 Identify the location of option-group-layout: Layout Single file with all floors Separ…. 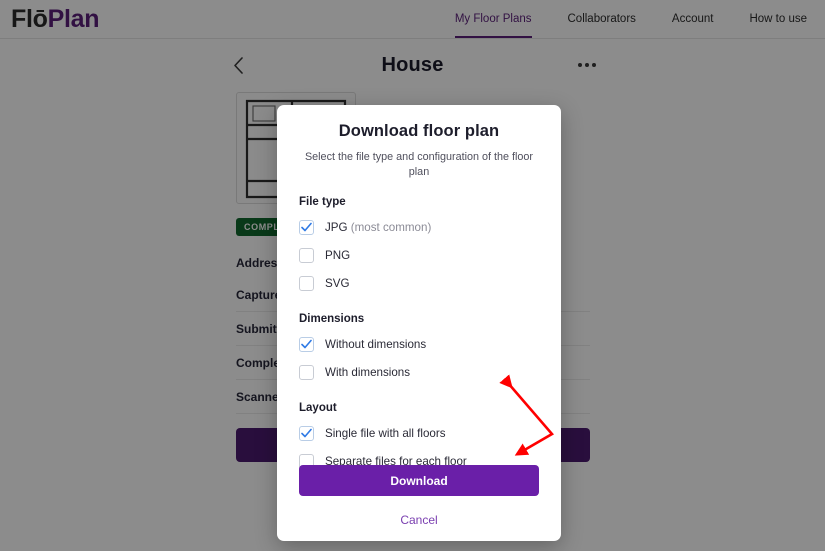
(419, 438).